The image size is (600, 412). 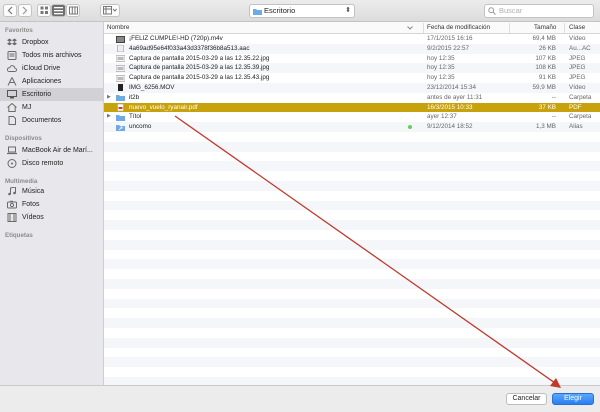 I want to click on arrange-button, so click(x=110, y=10).